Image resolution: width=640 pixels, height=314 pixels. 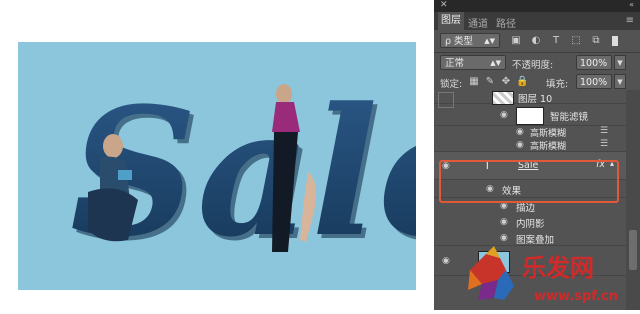 I want to click on opacity-label: 不透明度:, so click(x=533, y=65).